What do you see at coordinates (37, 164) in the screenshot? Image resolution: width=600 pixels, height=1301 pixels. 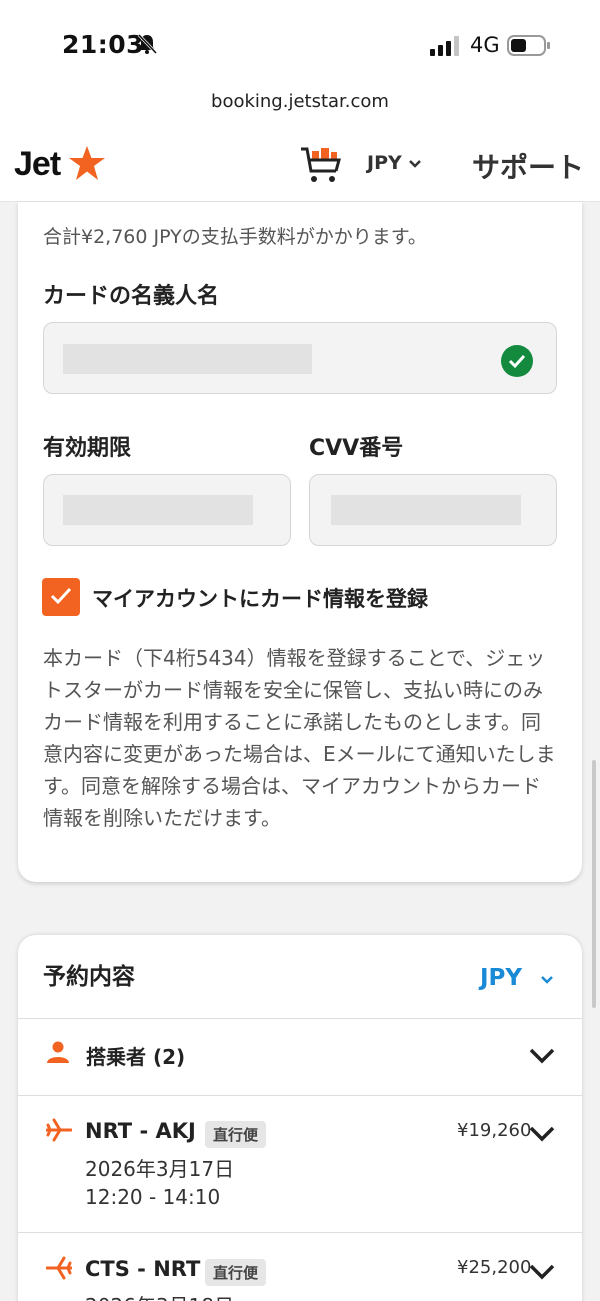 I see `jetstar-logo: Jet` at bounding box center [37, 164].